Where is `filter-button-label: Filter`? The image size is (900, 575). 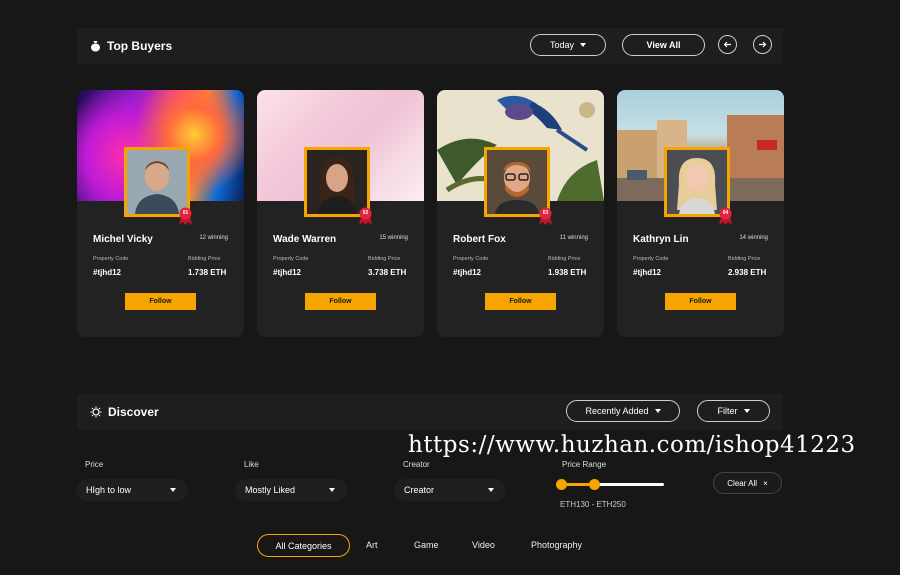
filter-button-label: Filter is located at coordinates (727, 411).